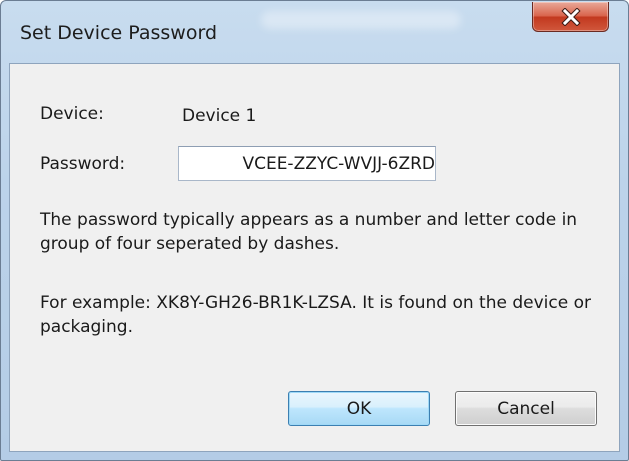 This screenshot has width=629, height=461. What do you see at coordinates (72, 114) in the screenshot?
I see `device-label: Device:` at bounding box center [72, 114].